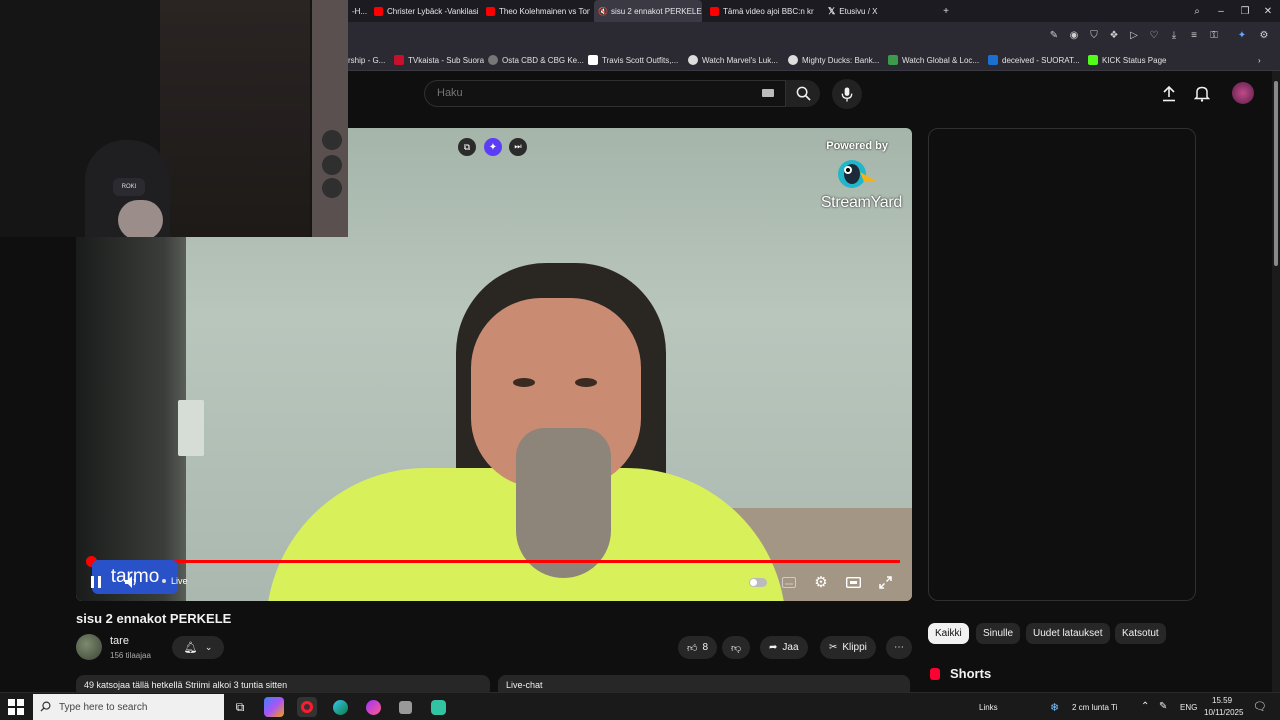  I want to click on opera-gx-icon, so click(307, 707).